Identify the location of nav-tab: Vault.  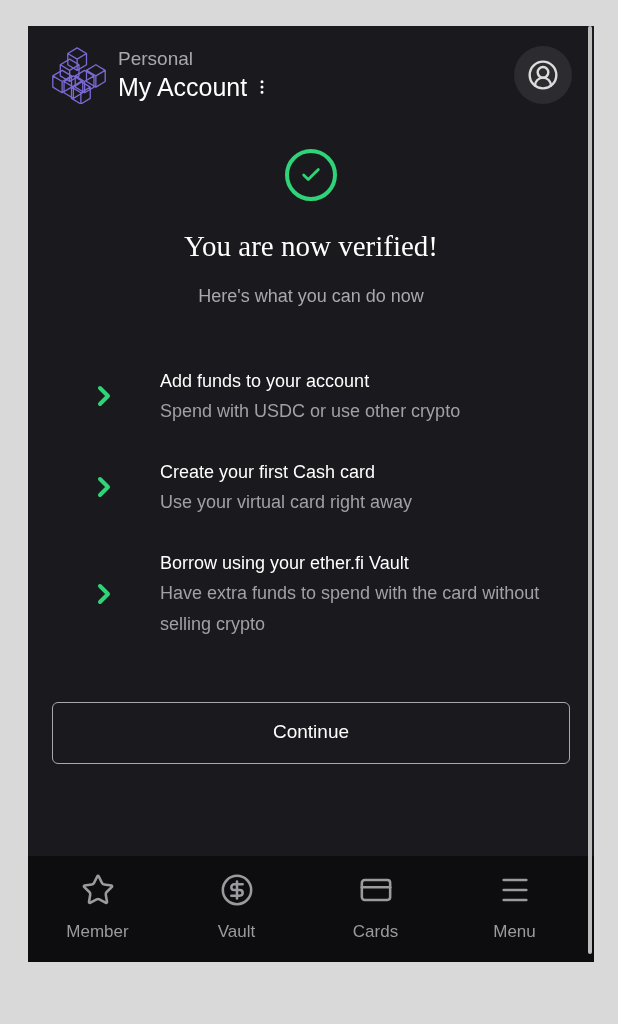
(236, 909).